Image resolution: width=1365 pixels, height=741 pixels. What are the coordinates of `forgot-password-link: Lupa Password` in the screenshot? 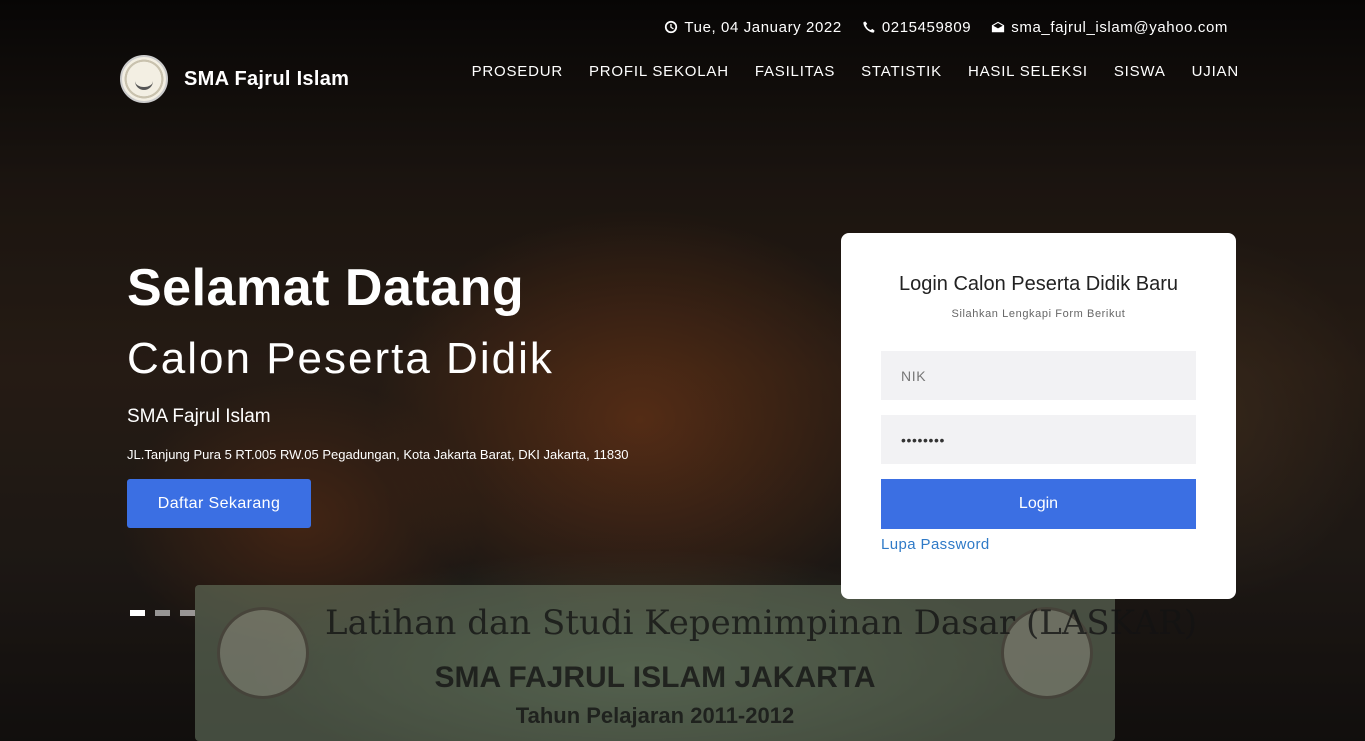 It's located at (935, 544).